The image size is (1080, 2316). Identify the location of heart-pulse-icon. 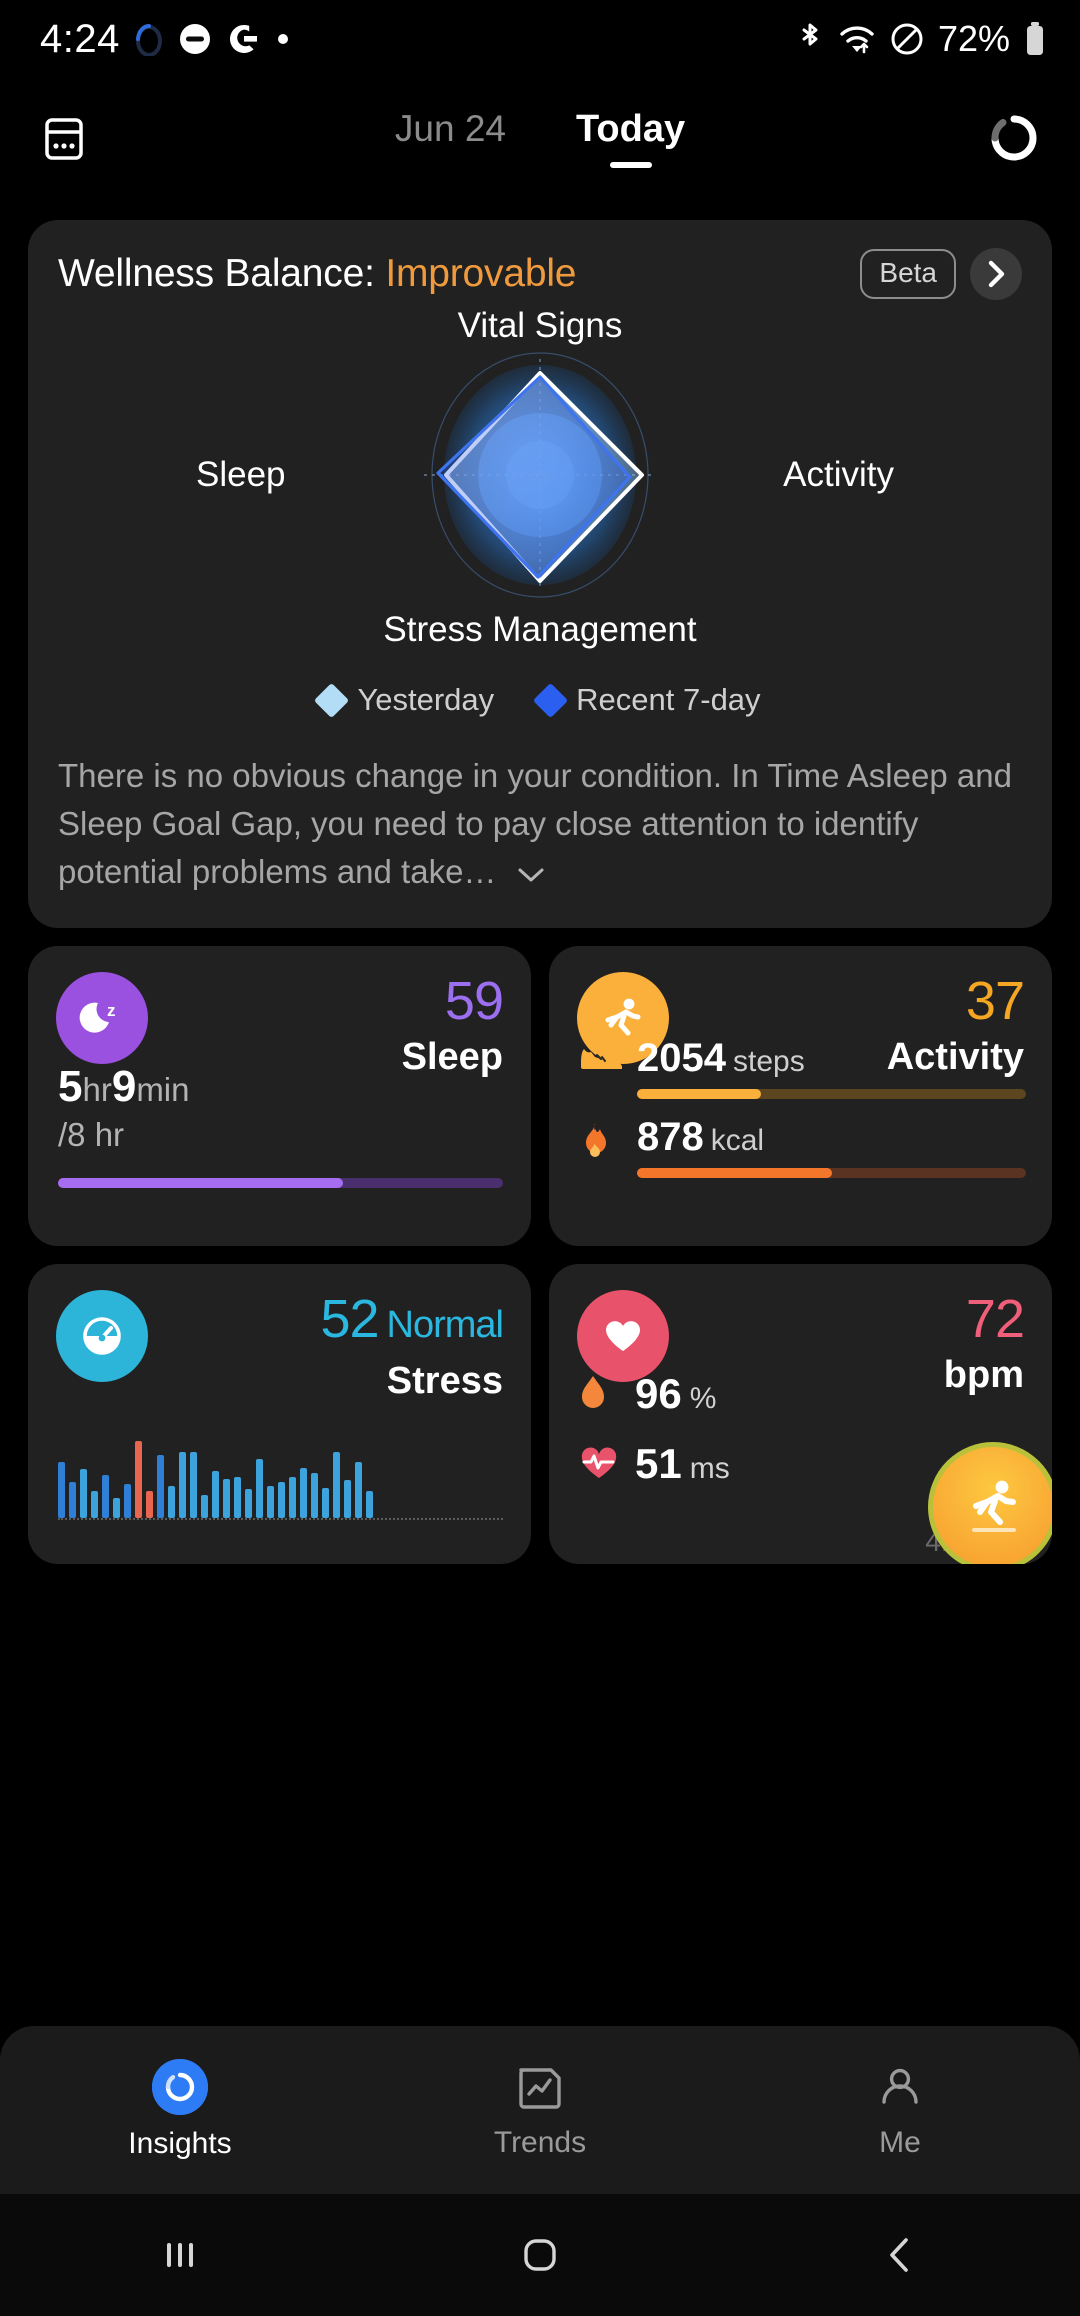
(598, 1464).